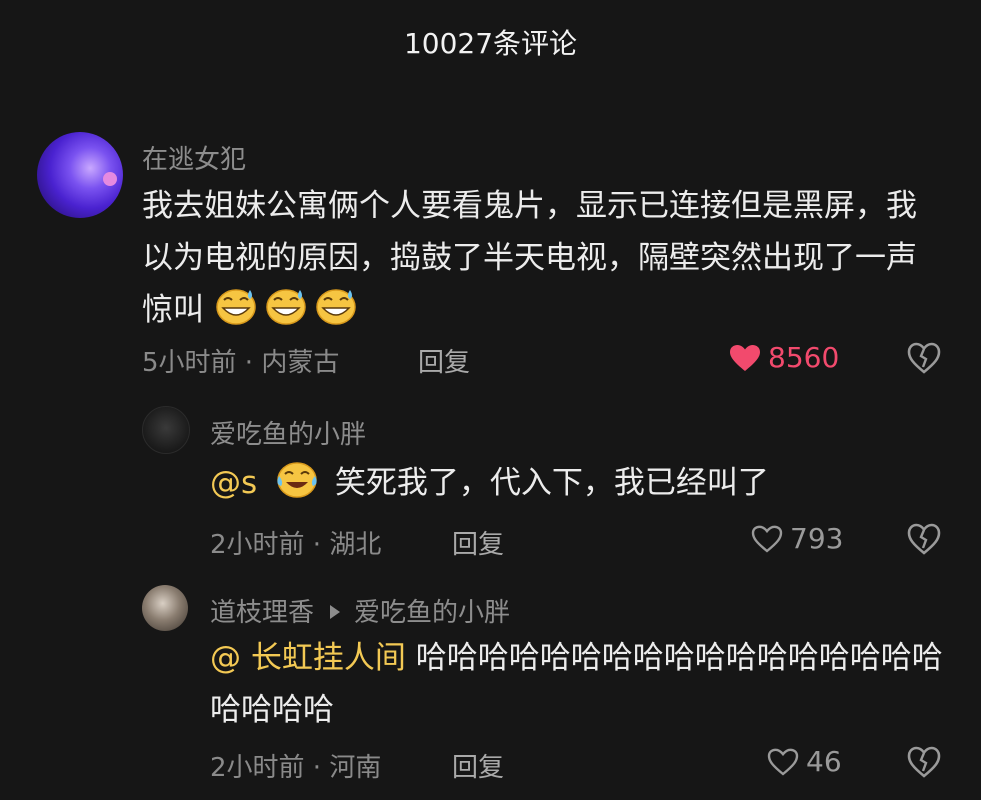 This screenshot has width=981, height=800. Describe the element at coordinates (262, 613) in the screenshot. I see `reply-username: 道枝理香` at that location.